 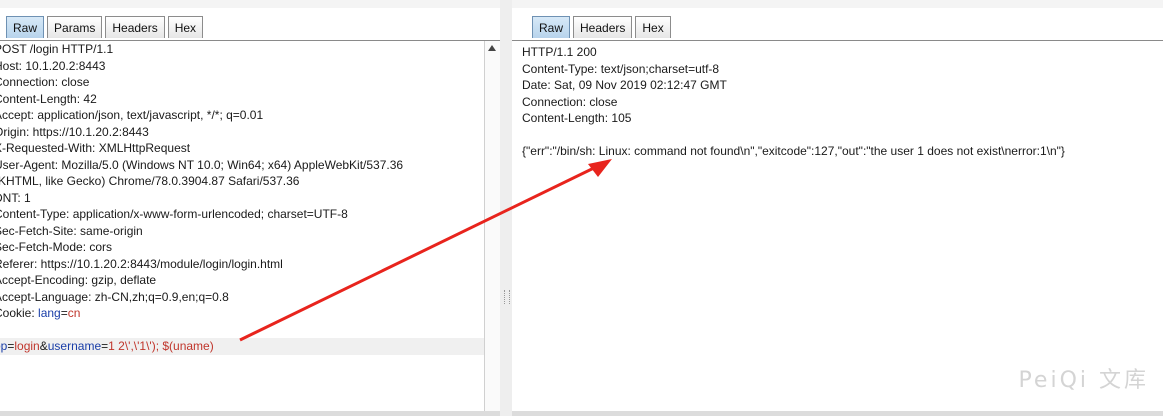 What do you see at coordinates (49, 313) in the screenshot?
I see `cookie-key: lang` at bounding box center [49, 313].